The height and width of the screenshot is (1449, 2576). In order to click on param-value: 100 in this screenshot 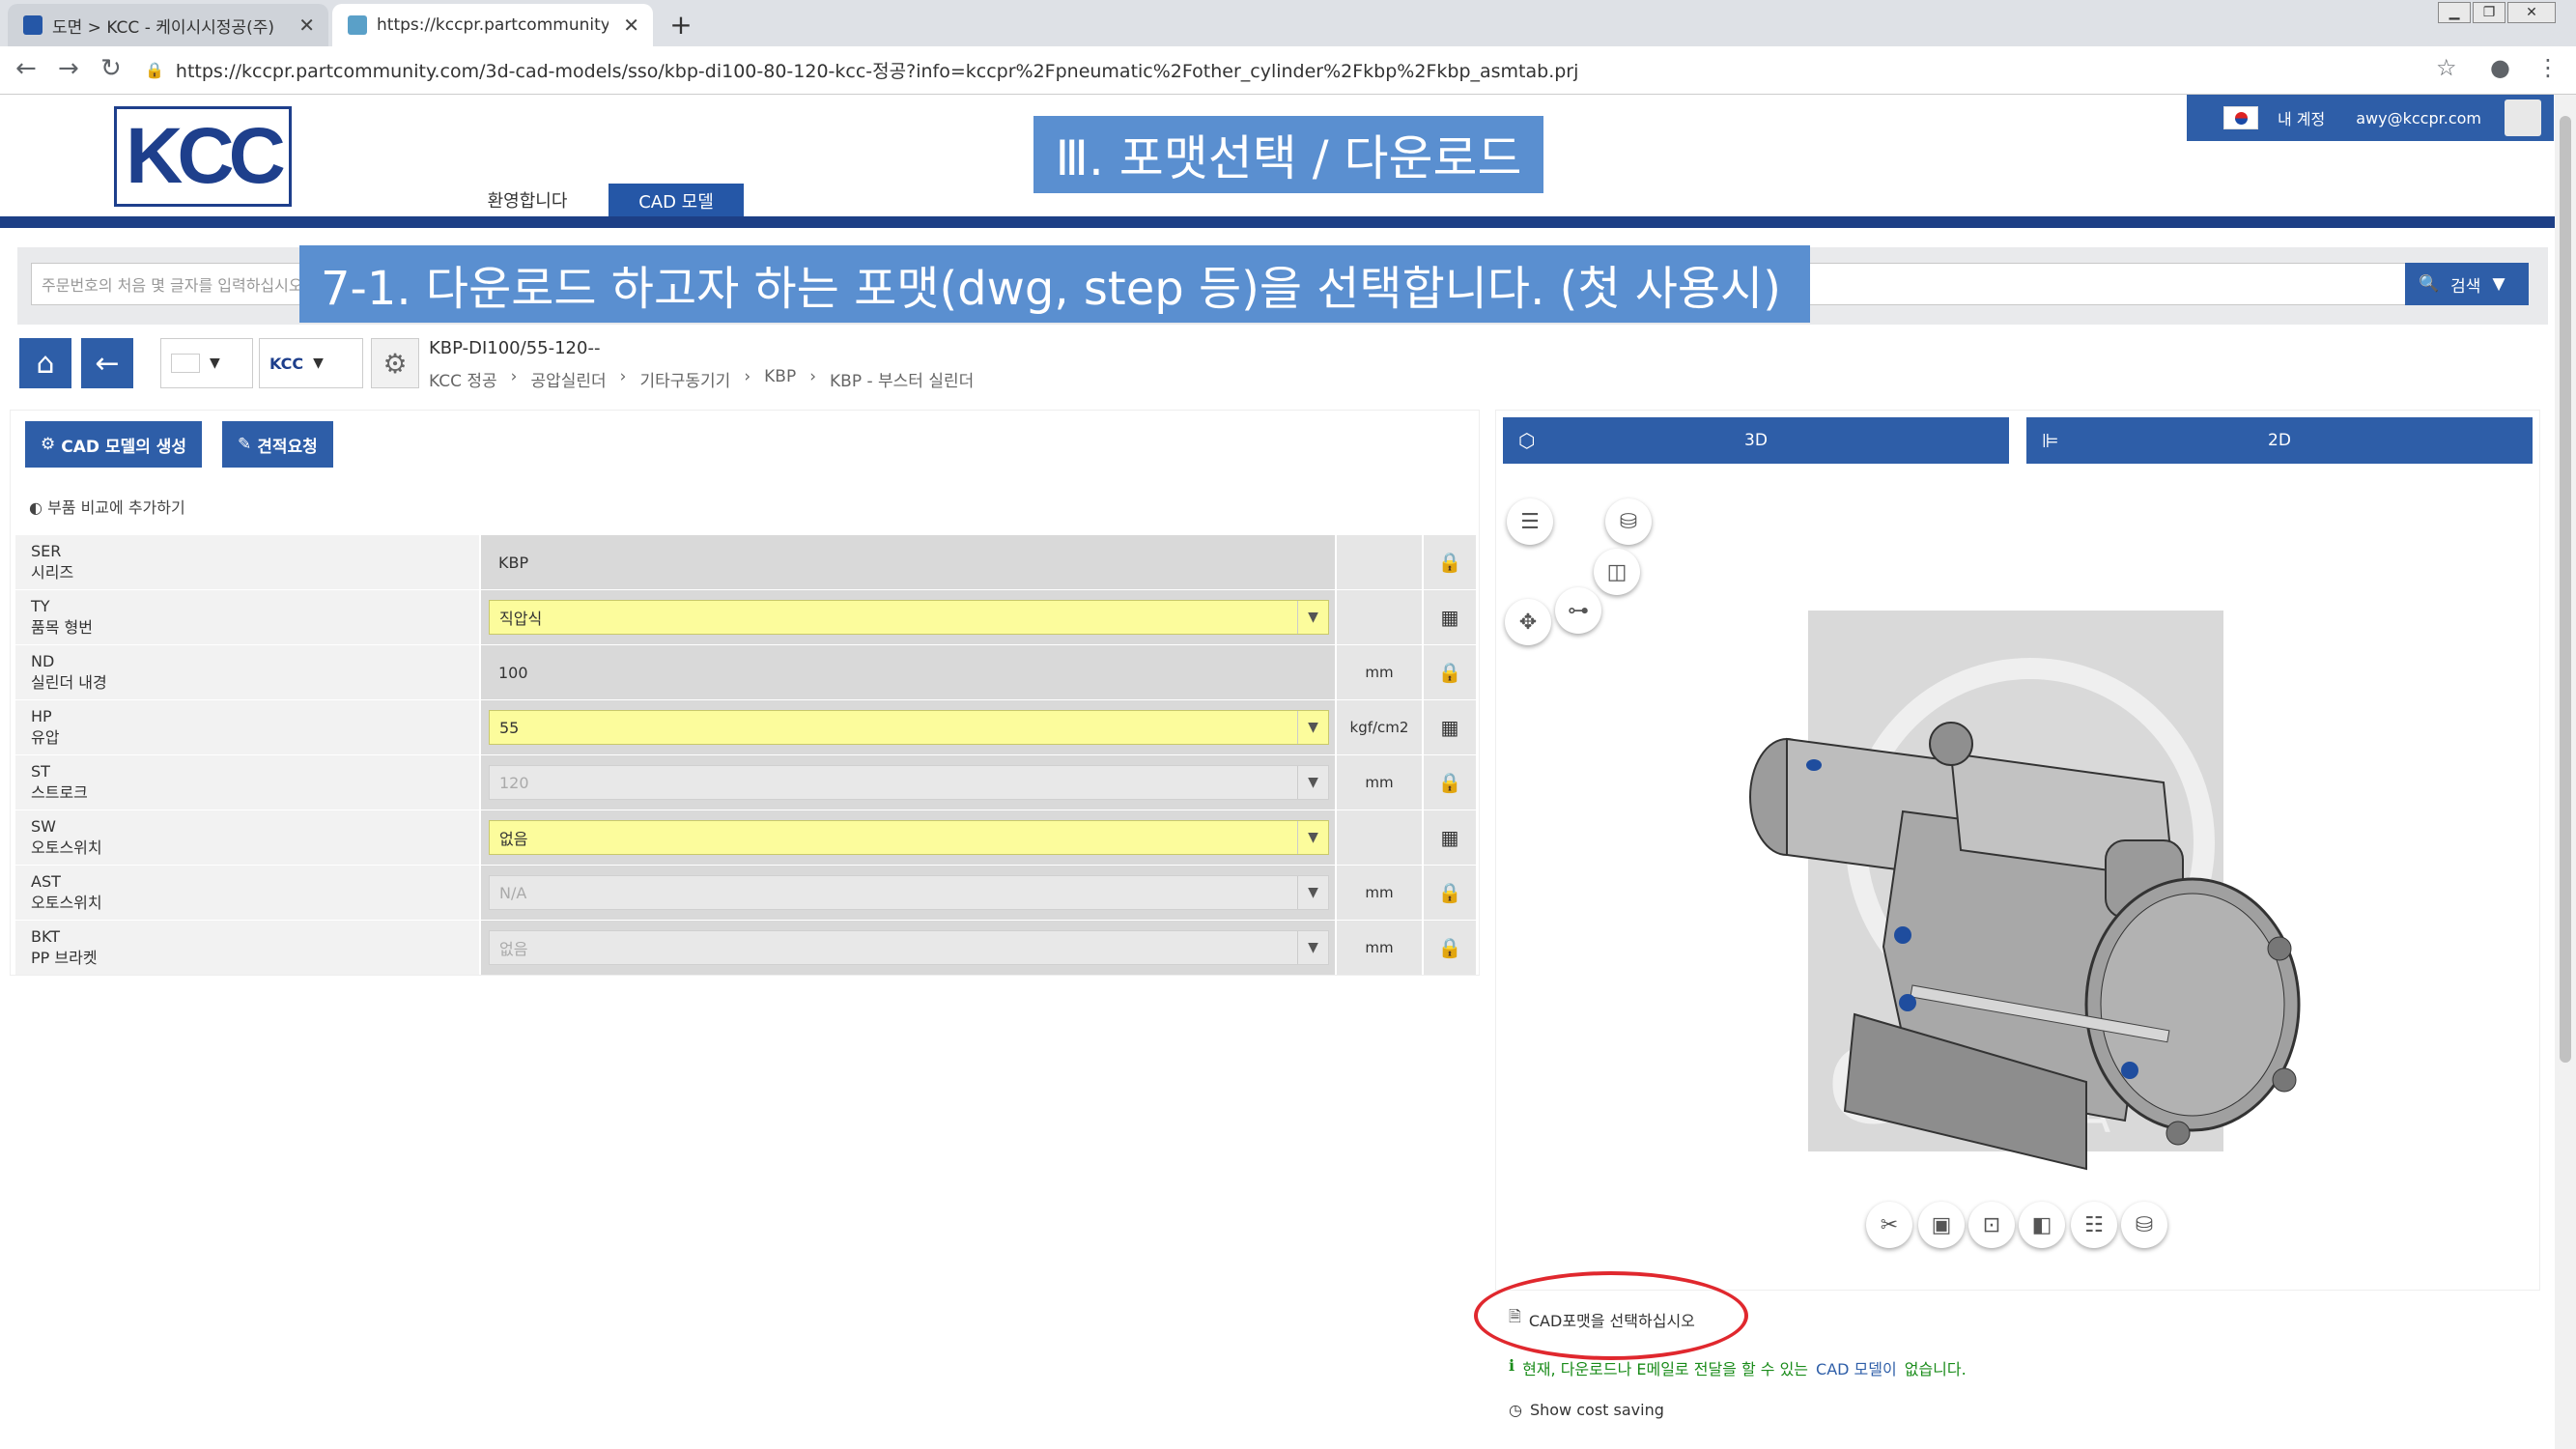, I will do `click(513, 672)`.